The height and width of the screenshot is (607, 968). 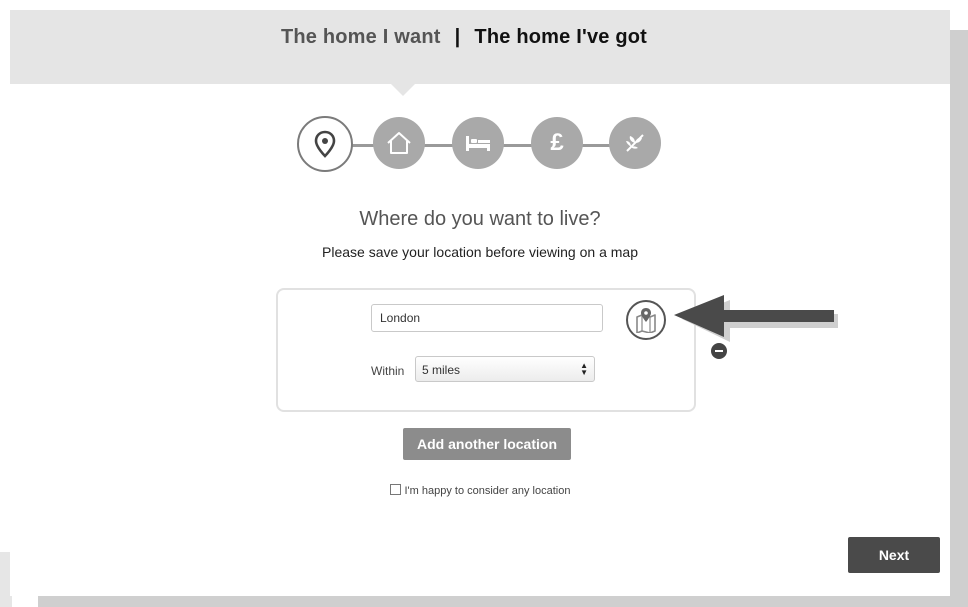 I want to click on page-shadow-right, so click(x=959, y=318).